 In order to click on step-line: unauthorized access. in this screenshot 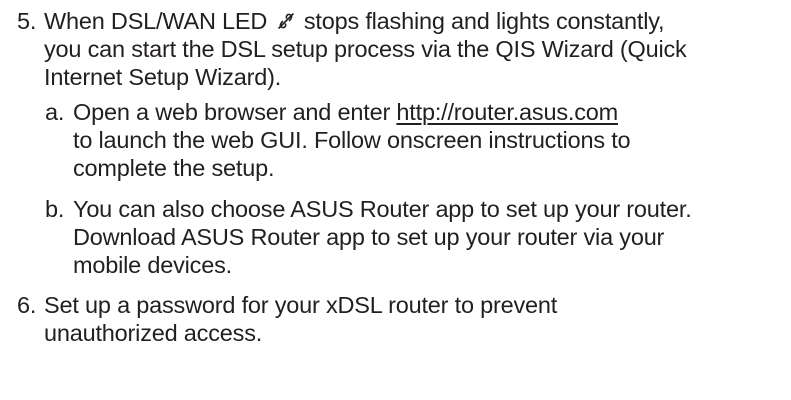, I will do `click(153, 333)`.